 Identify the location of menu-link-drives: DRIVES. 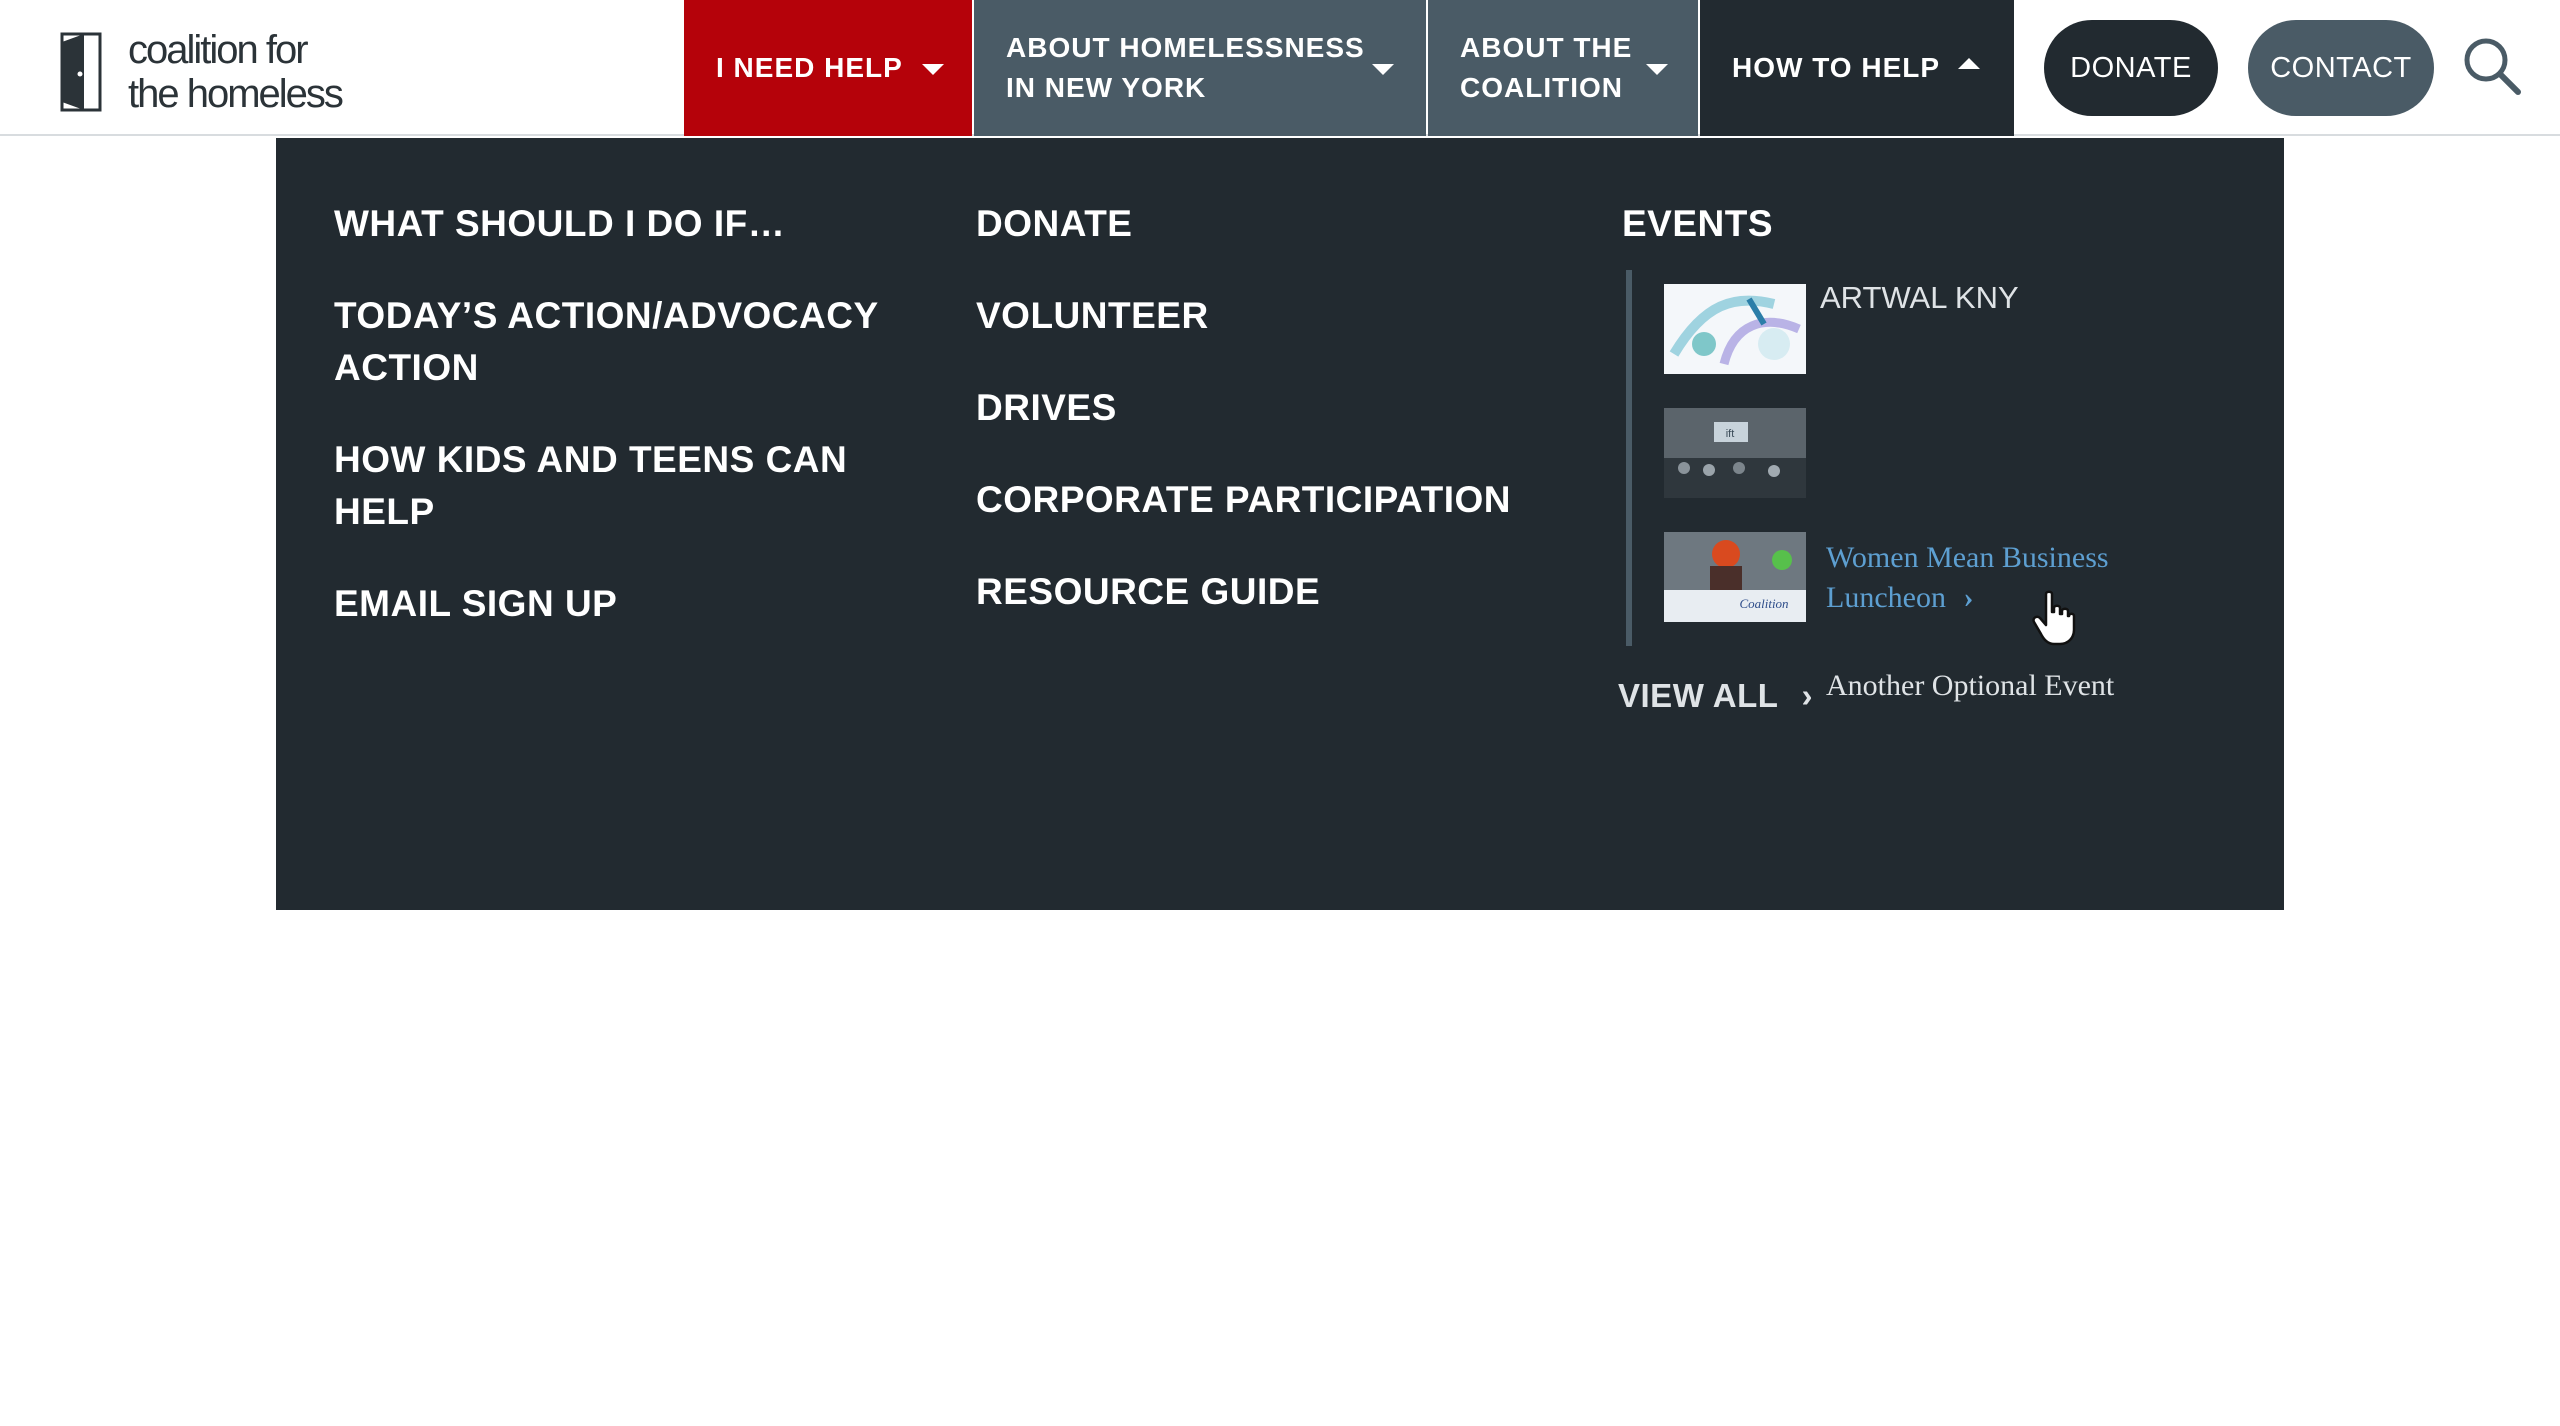
(1046, 408).